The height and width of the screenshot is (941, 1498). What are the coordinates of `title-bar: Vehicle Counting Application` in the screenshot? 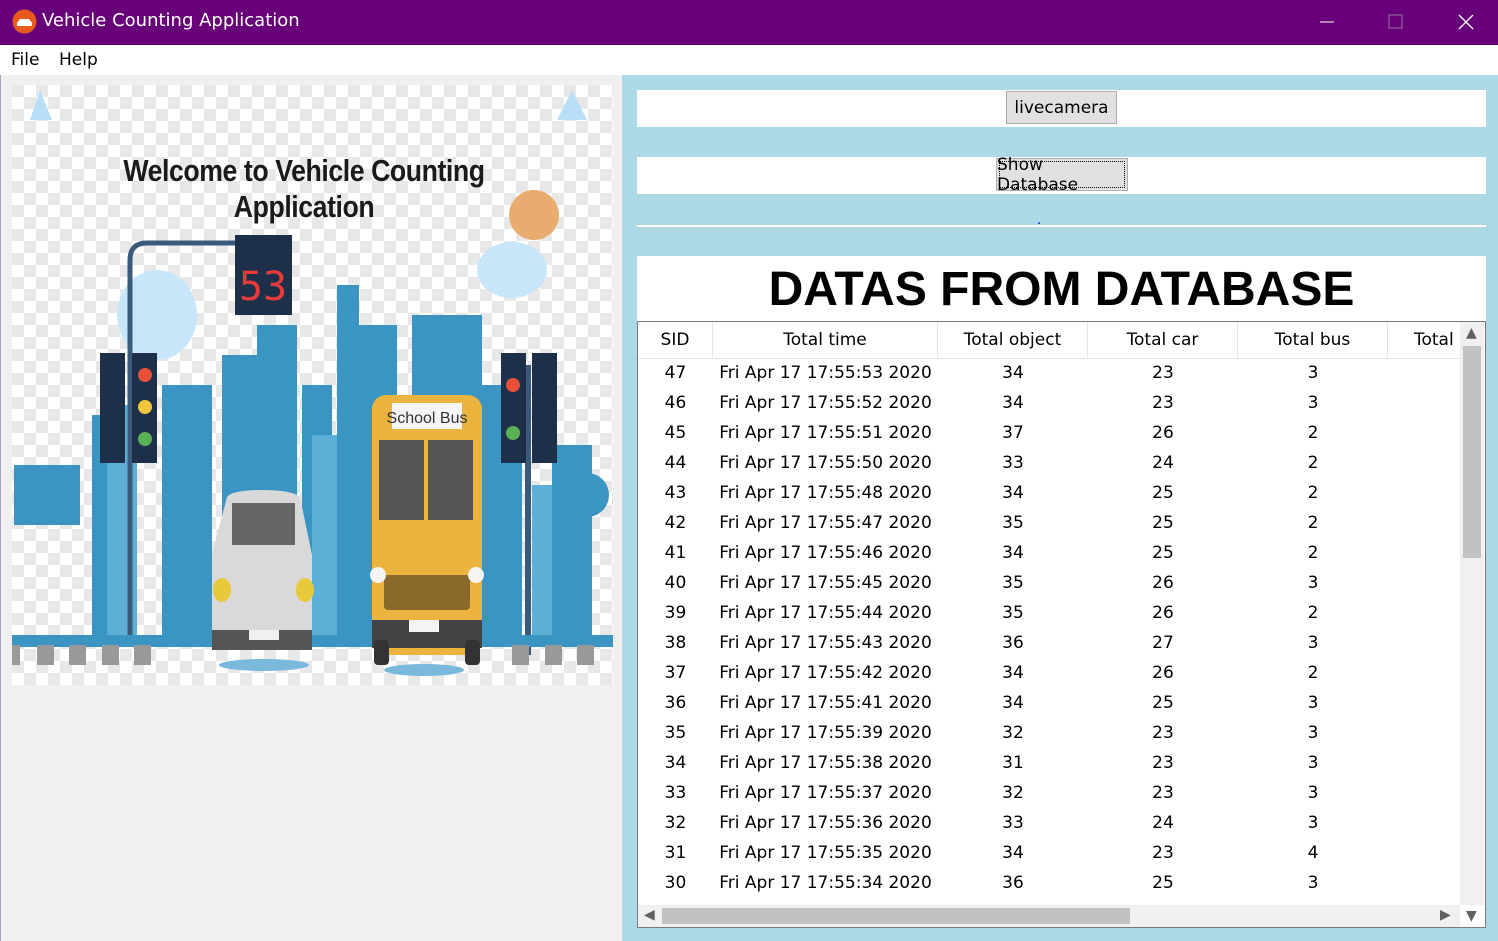 It's located at (749, 22).